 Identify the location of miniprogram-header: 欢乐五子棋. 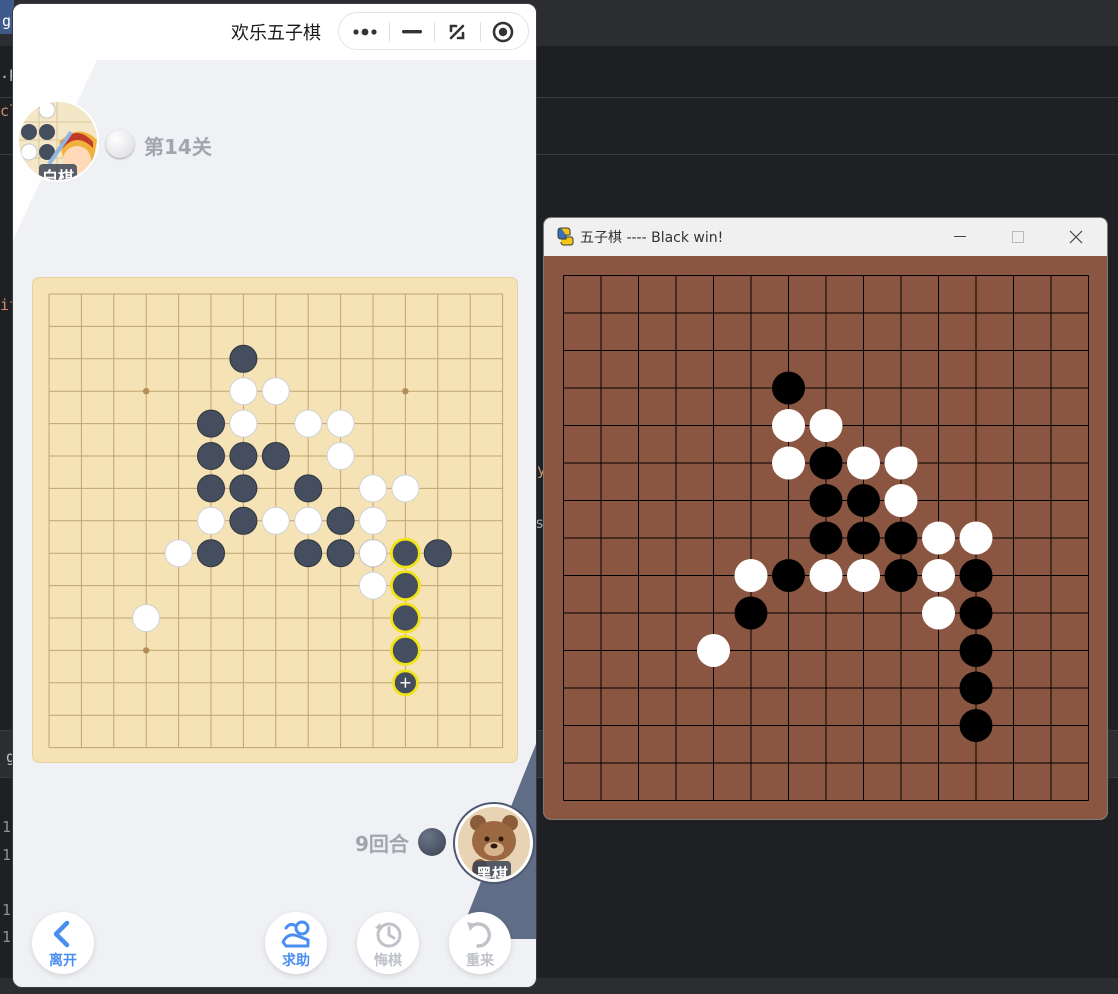
(274, 32).